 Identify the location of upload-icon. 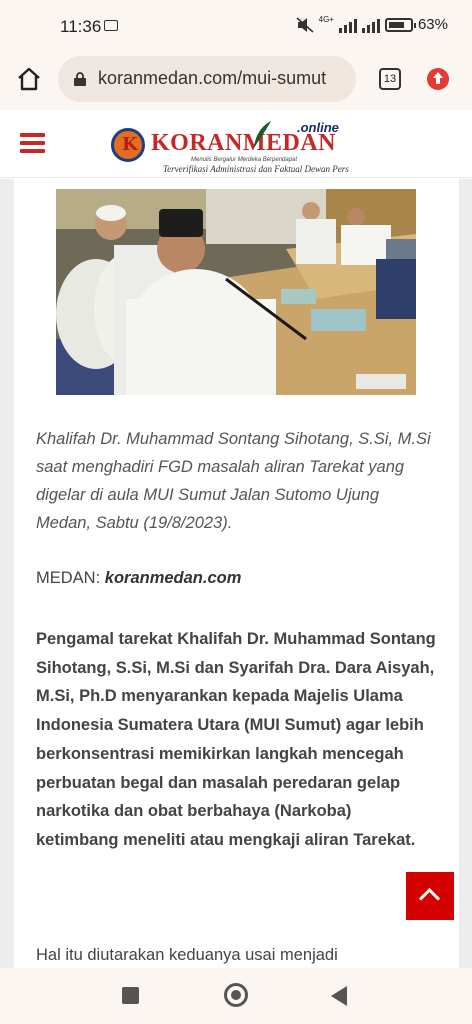
(438, 79).